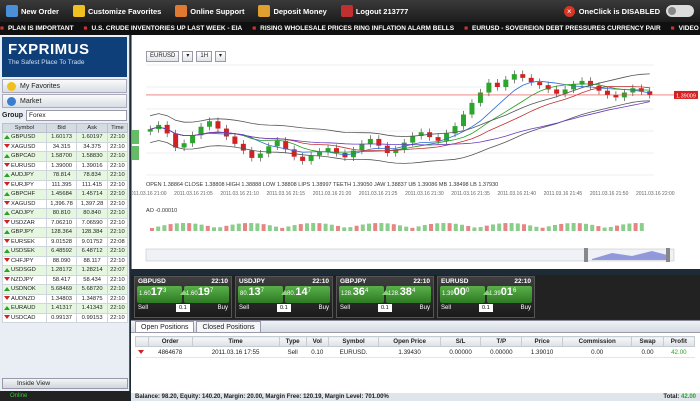  I want to click on table-row: GBPUSD 1.60173 1.60197 22:10, so click(65, 137).